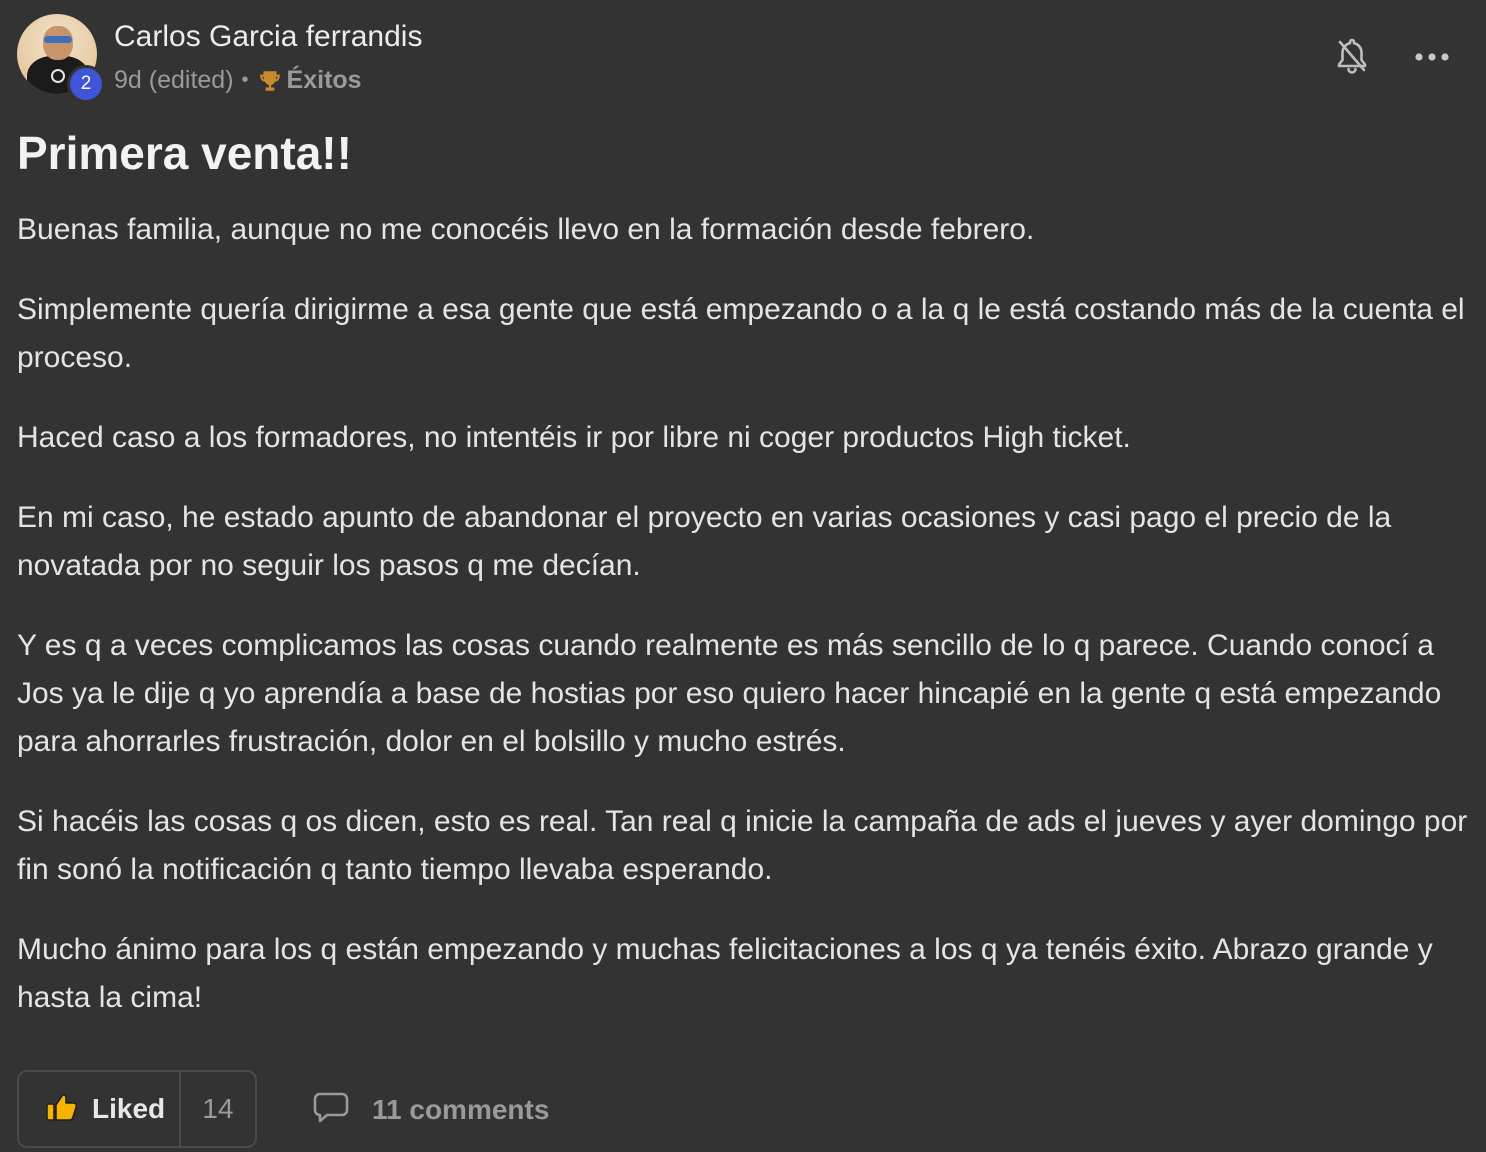 The height and width of the screenshot is (1152, 1486). What do you see at coordinates (270, 81) in the screenshot?
I see `trophy-icon` at bounding box center [270, 81].